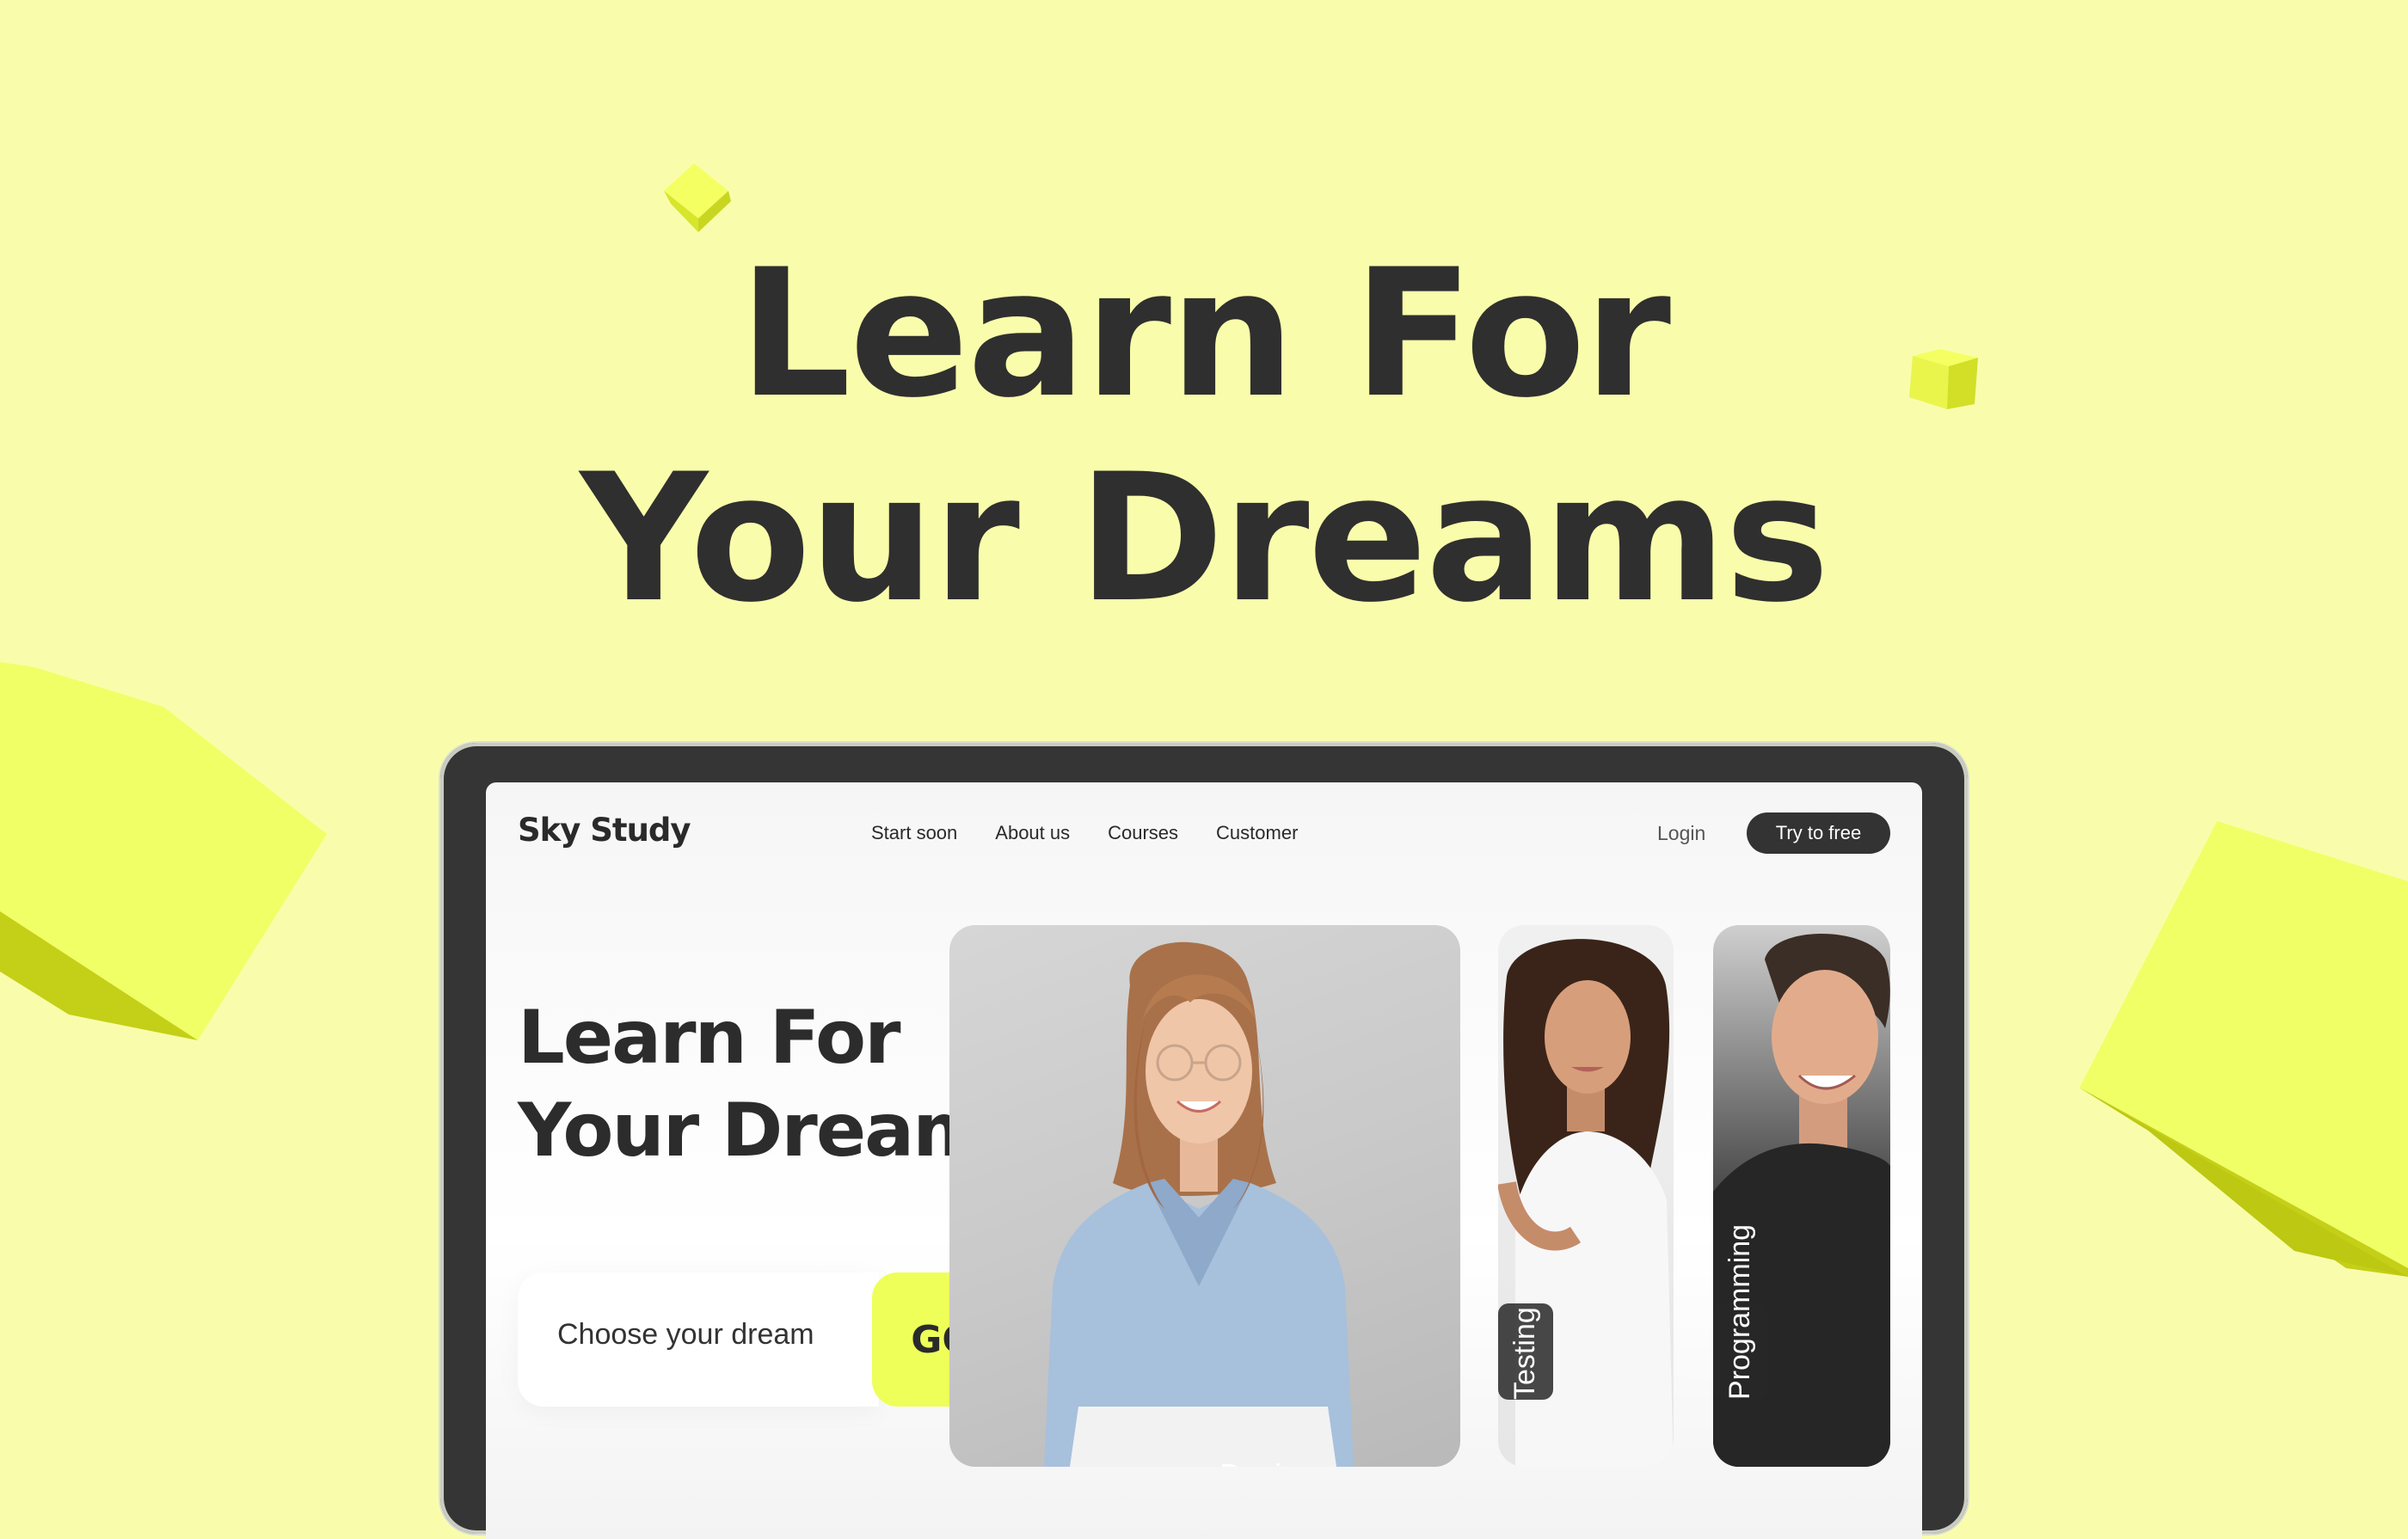 Image resolution: width=2408 pixels, height=1539 pixels. I want to click on site-logo: Sky Study, so click(604, 830).